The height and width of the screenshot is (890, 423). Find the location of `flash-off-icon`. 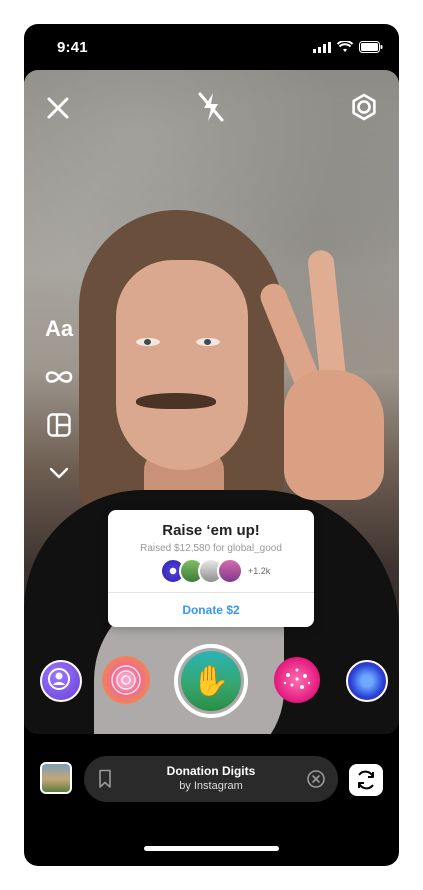

flash-off-icon is located at coordinates (211, 107).